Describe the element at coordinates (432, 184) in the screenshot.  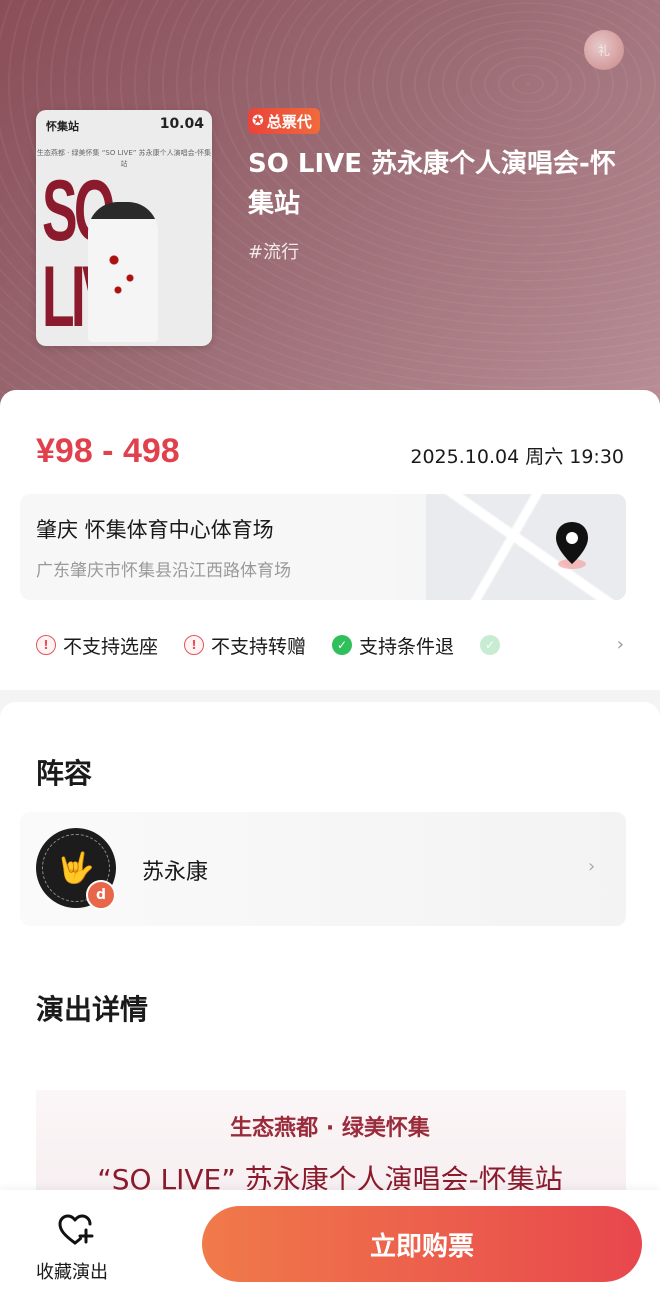
I see `event-title: SO LIVE 苏永康个人演唱会-怀集站` at that location.